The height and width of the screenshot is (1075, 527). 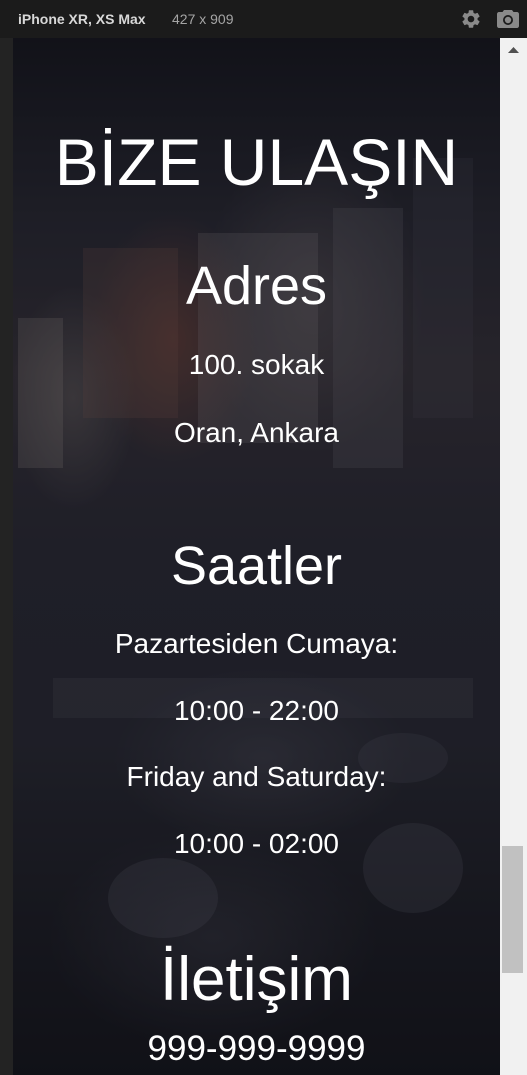 What do you see at coordinates (256, 286) in the screenshot?
I see `address-heading: Adres` at bounding box center [256, 286].